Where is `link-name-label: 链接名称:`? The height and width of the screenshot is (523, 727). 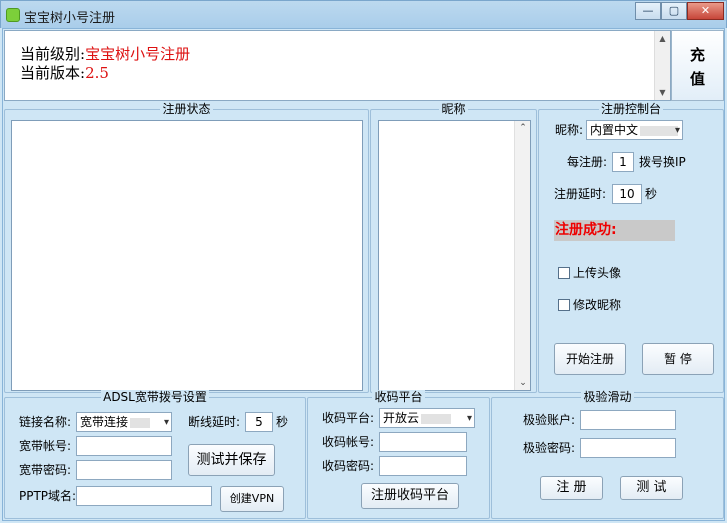
link-name-label: 链接名称: is located at coordinates (45, 422).